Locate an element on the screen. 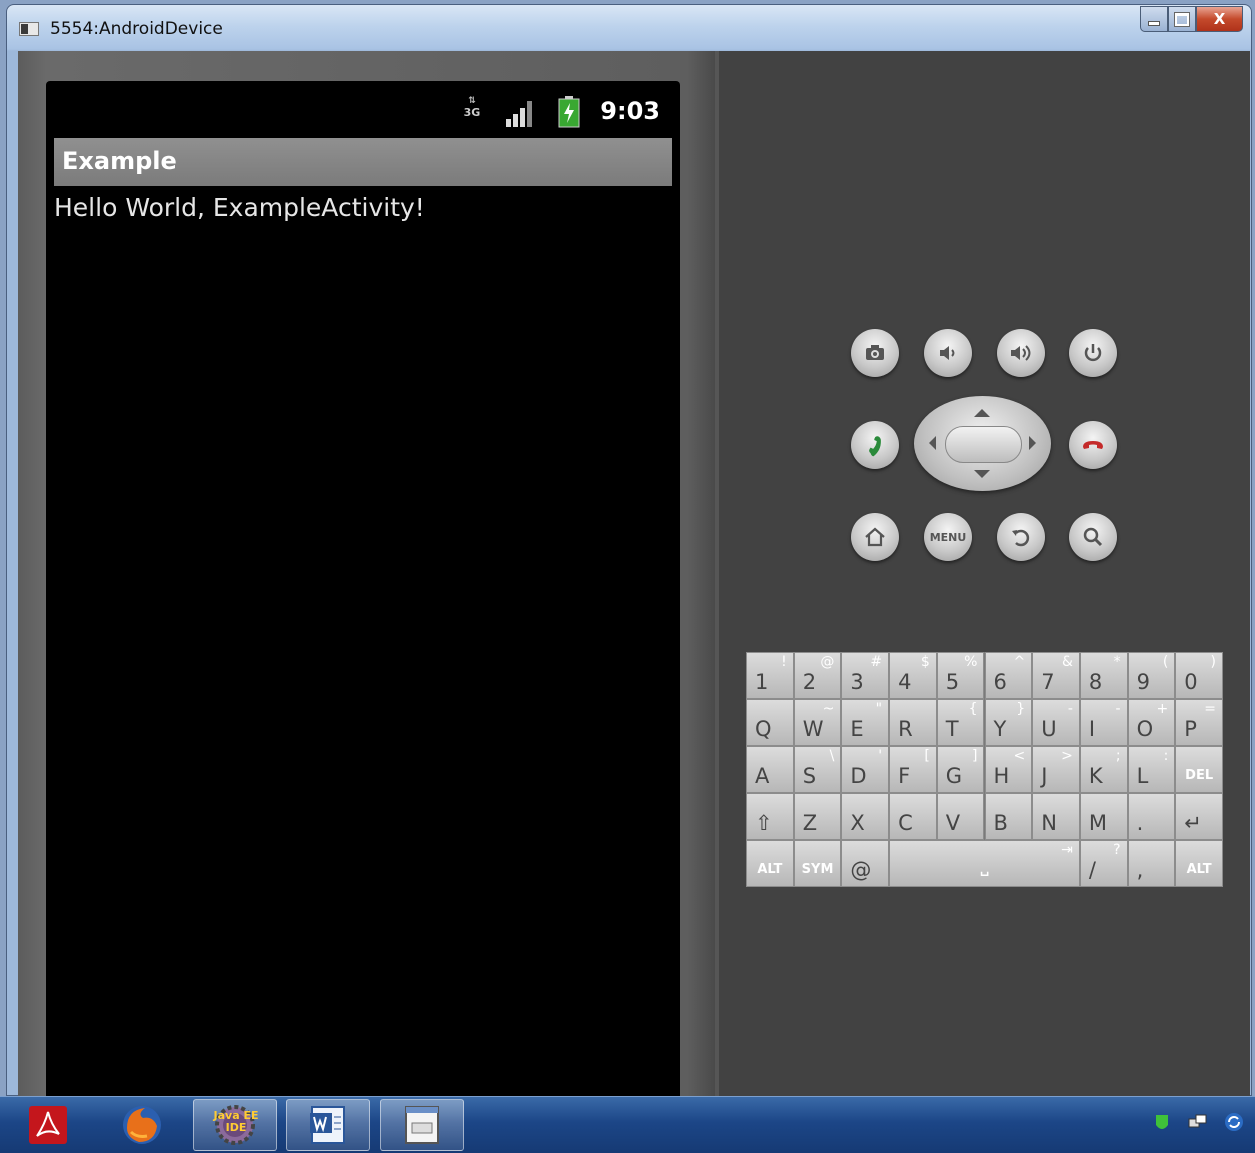  key-row4-6: N is located at coordinates (1056, 816).